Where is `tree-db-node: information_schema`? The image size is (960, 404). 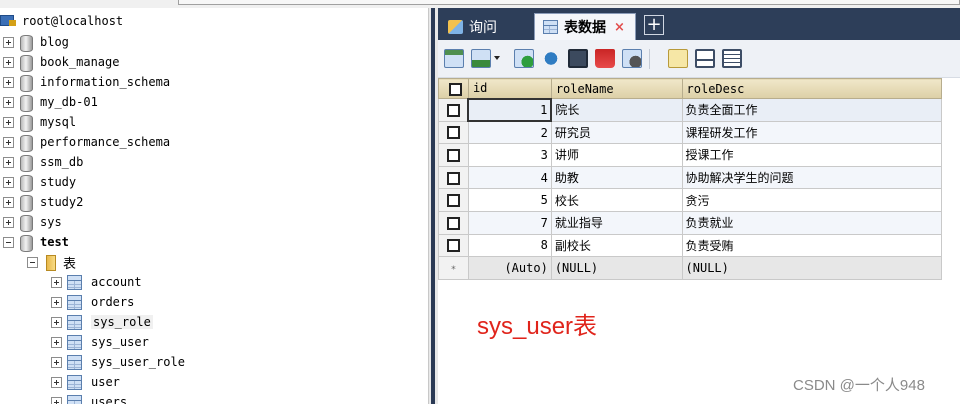 tree-db-node: information_schema is located at coordinates (86, 82).